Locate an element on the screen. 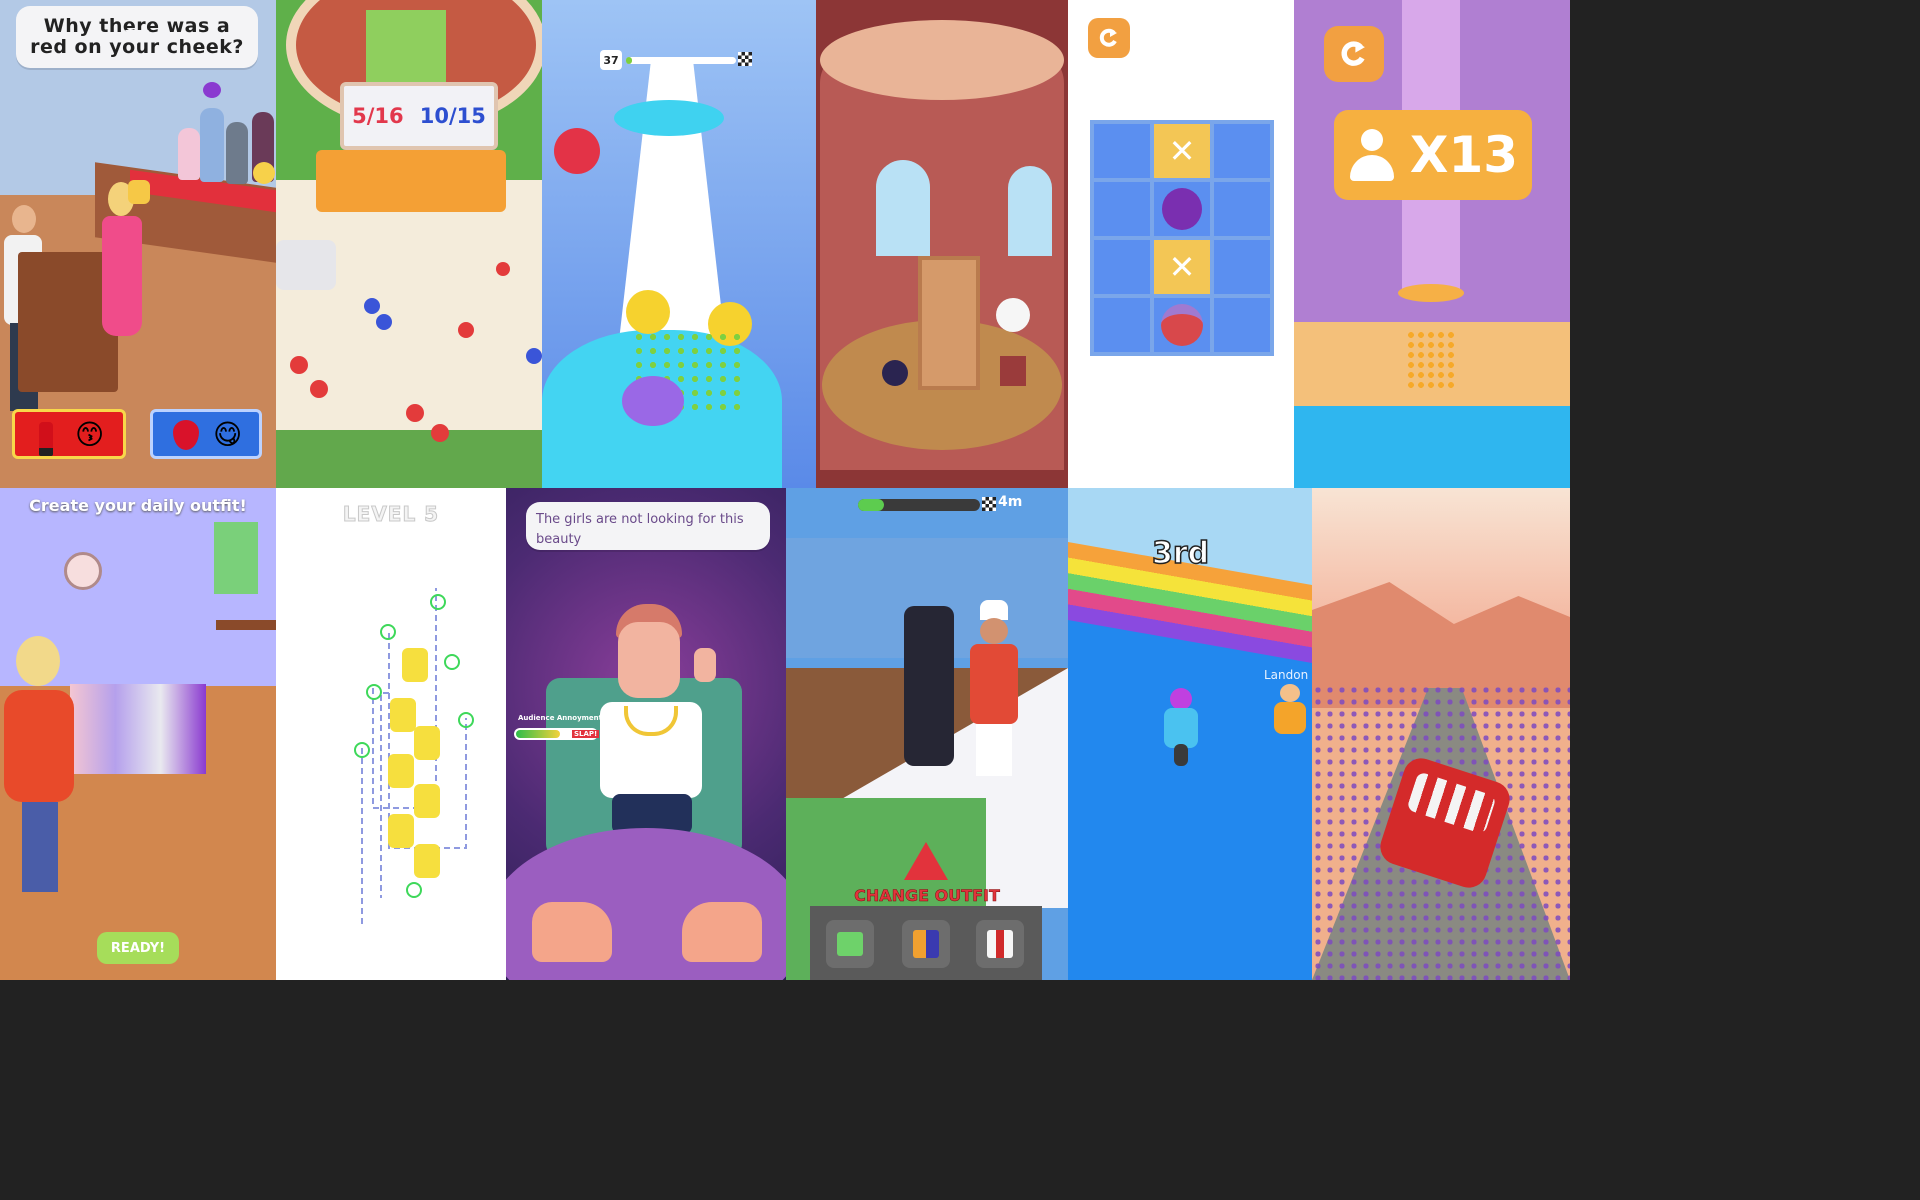  right-hand is located at coordinates (722, 932).